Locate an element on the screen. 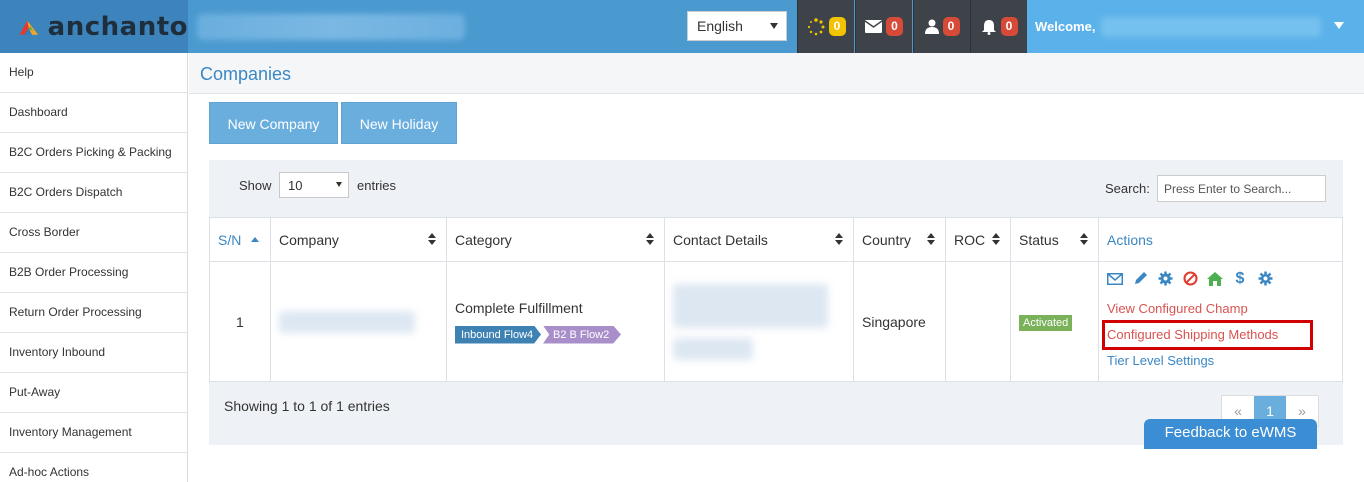 The width and height of the screenshot is (1364, 482). tag-b2b-flow: B2 B Flow2 is located at coordinates (582, 334).